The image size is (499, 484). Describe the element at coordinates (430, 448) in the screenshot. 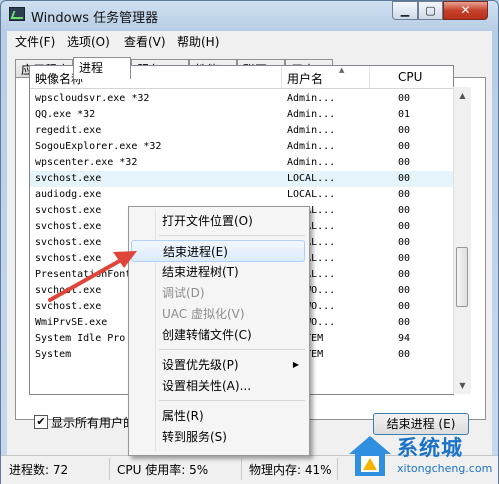

I see `watermark-text: 系统城` at that location.